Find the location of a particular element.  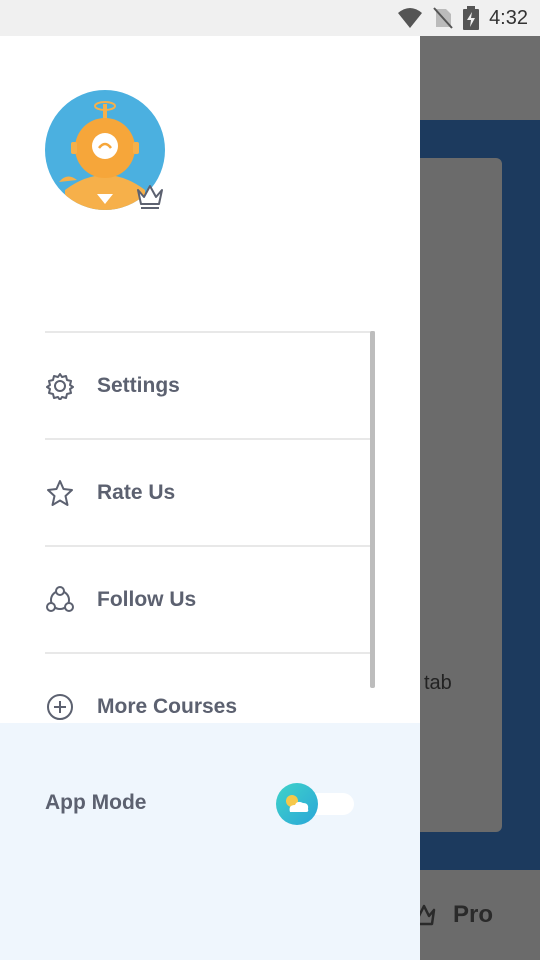

menu-item-rate-us: Rate Us is located at coordinates (210, 491).